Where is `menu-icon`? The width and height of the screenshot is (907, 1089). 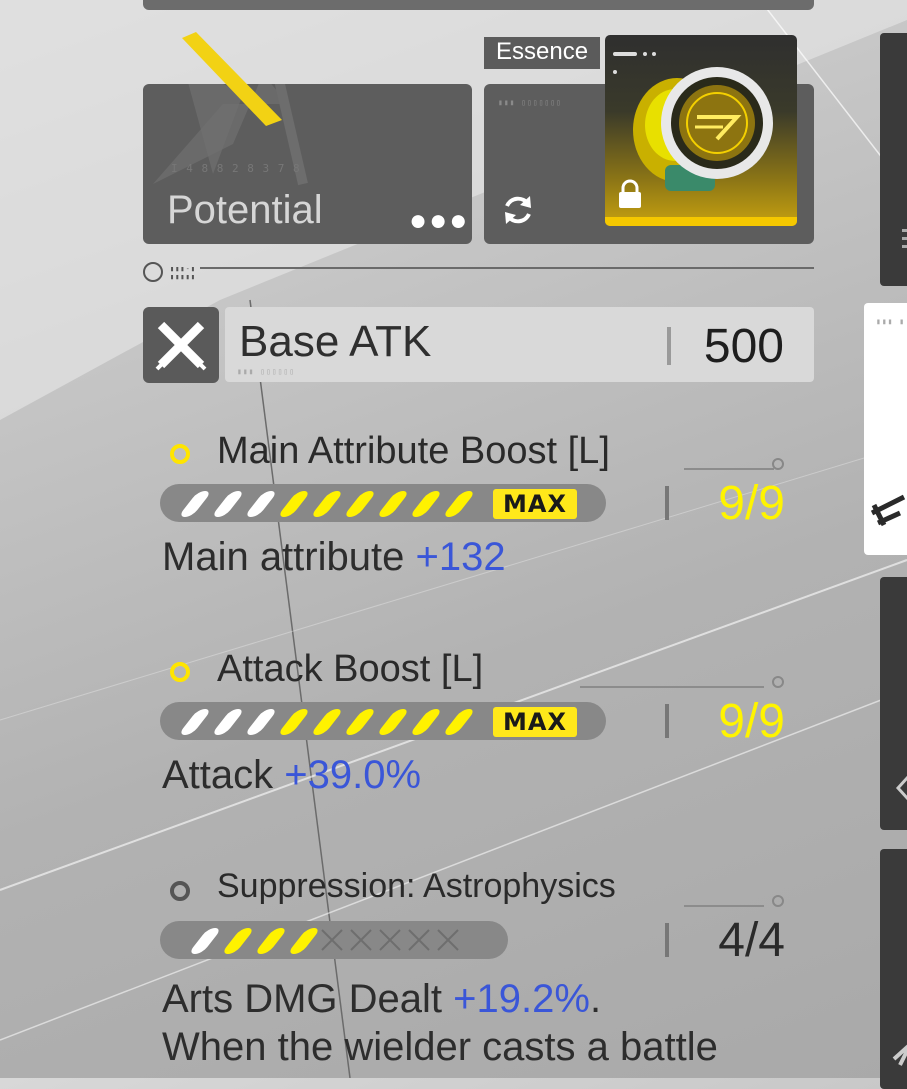 menu-icon is located at coordinates (904, 230).